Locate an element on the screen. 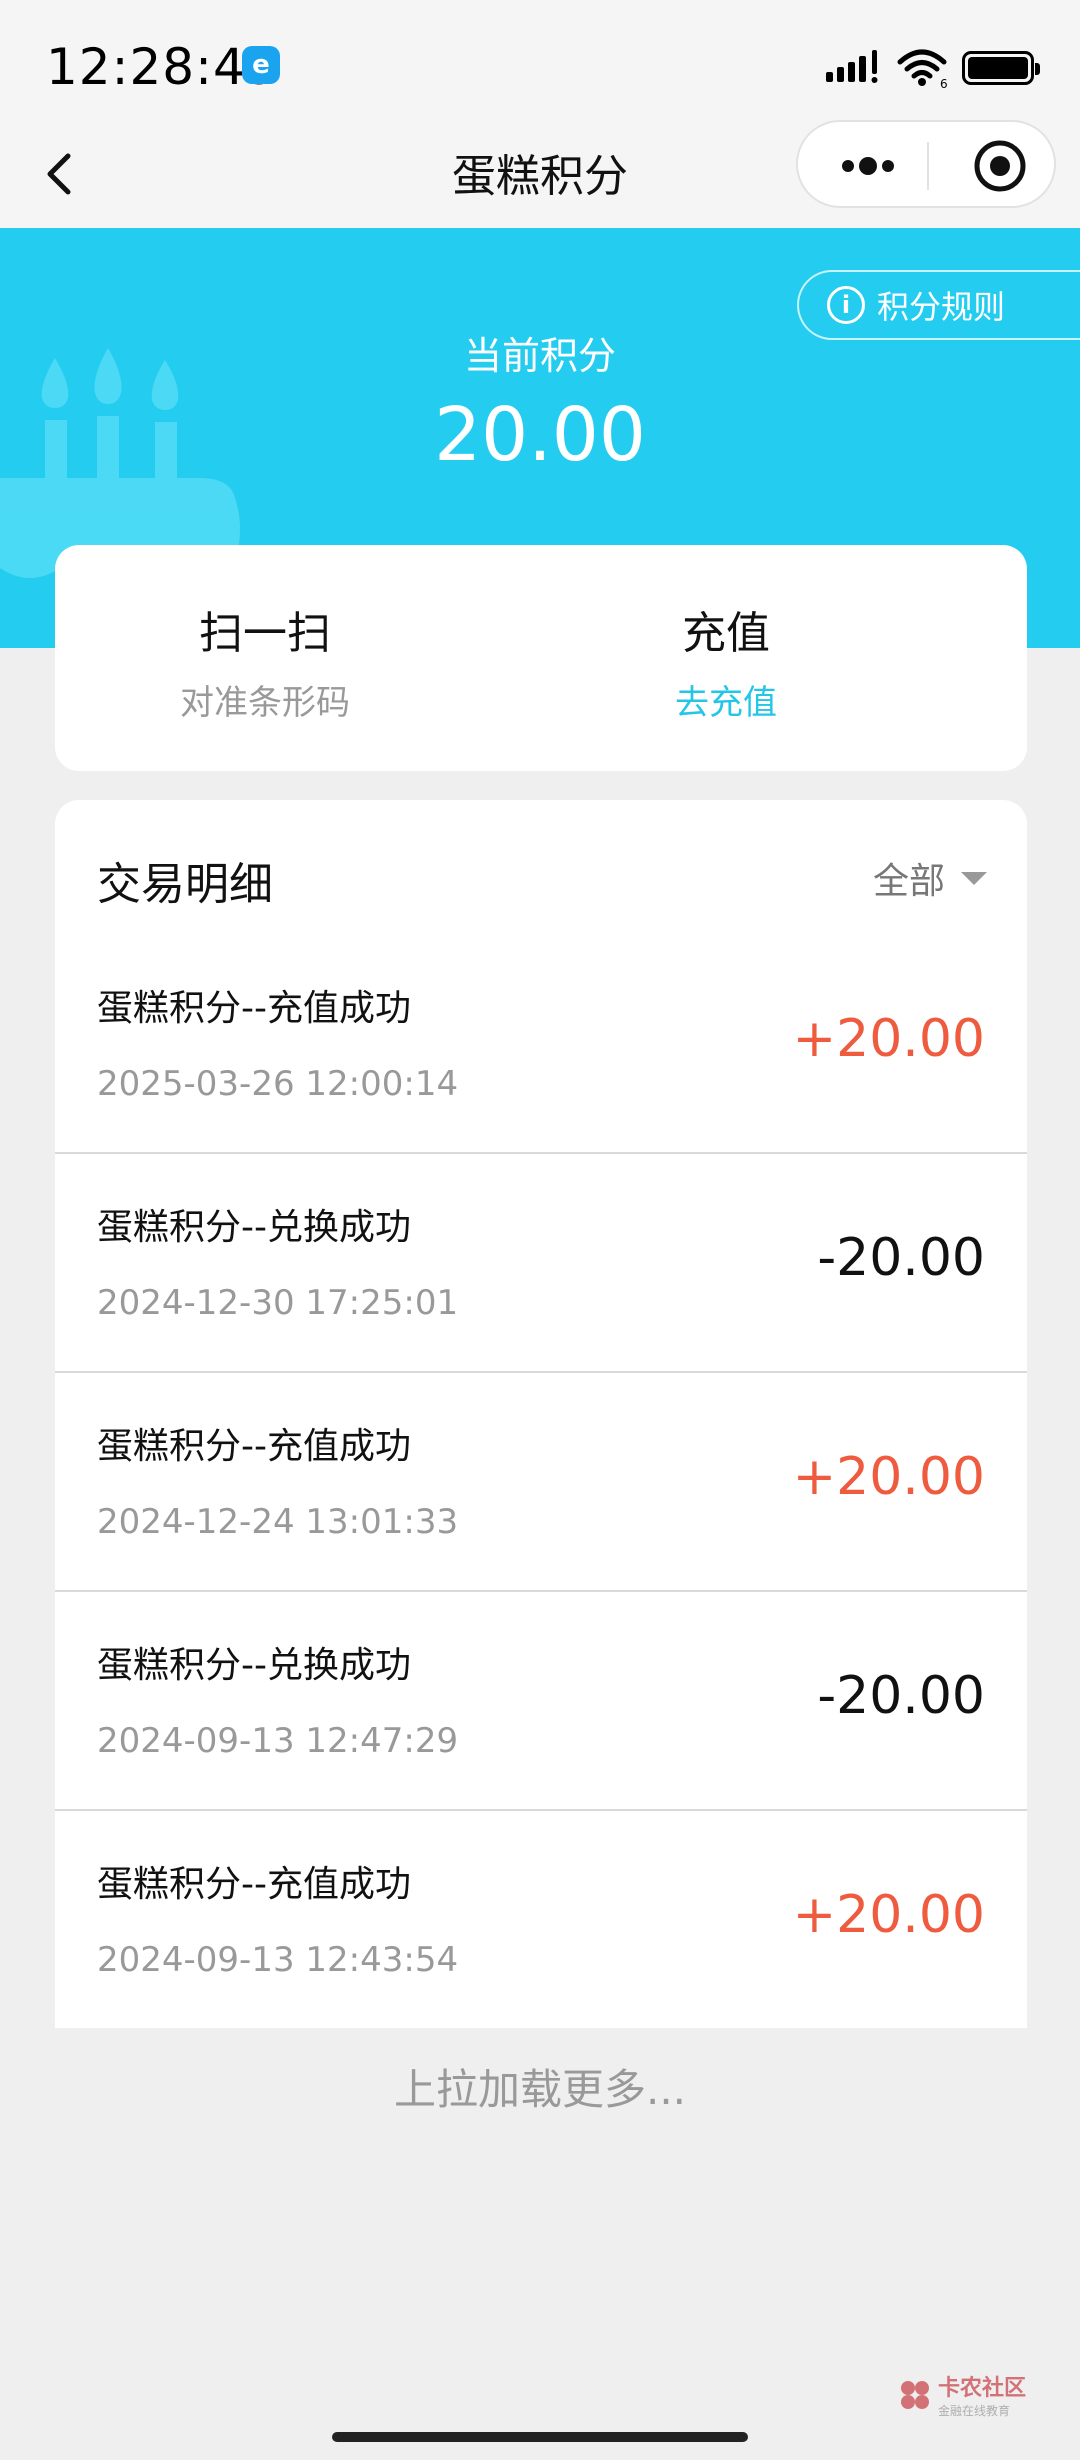  recharge-action: 充值 去充值 is located at coordinates (726, 658).